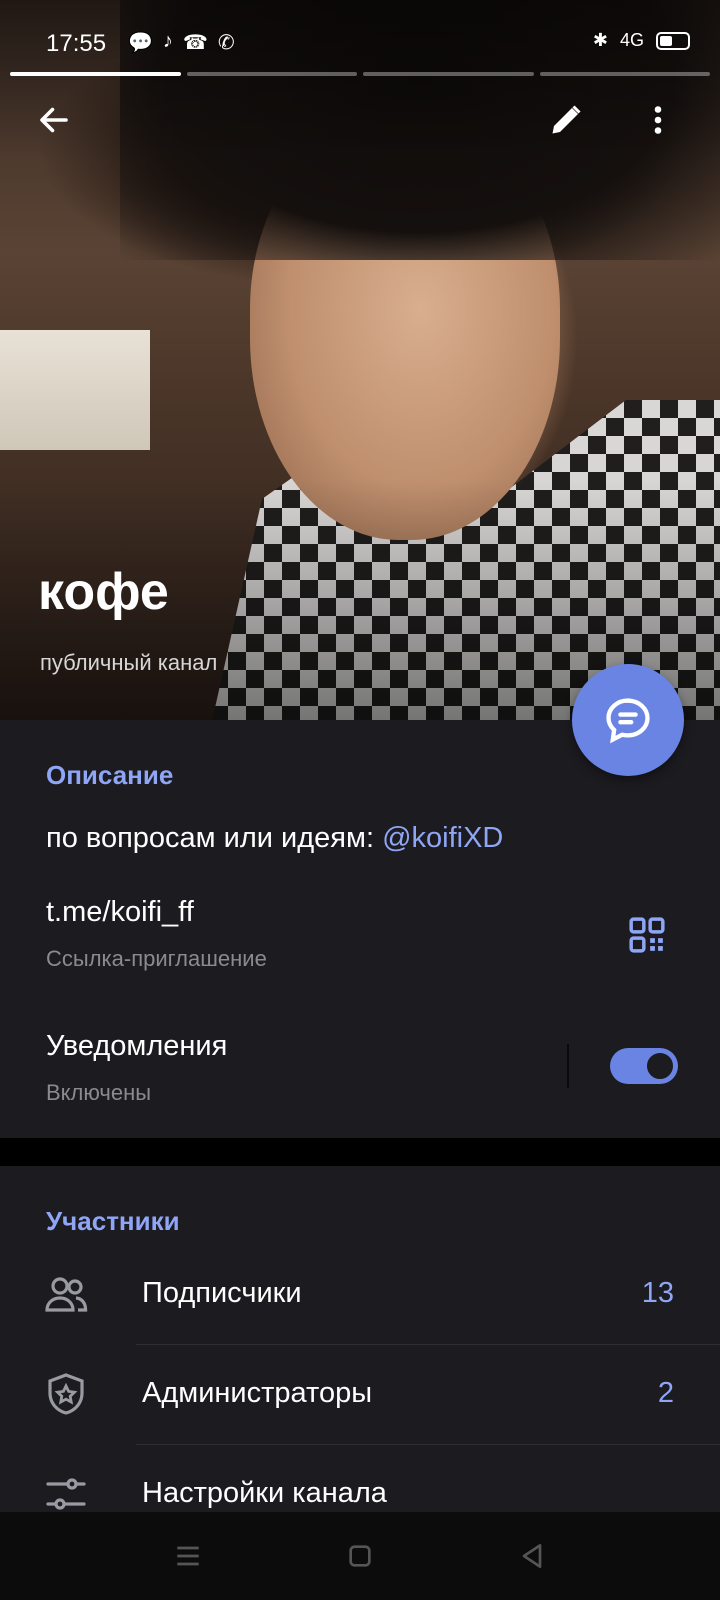  I want to click on notification-icons: 💬 ♪ ☎ ✆, so click(181, 42).